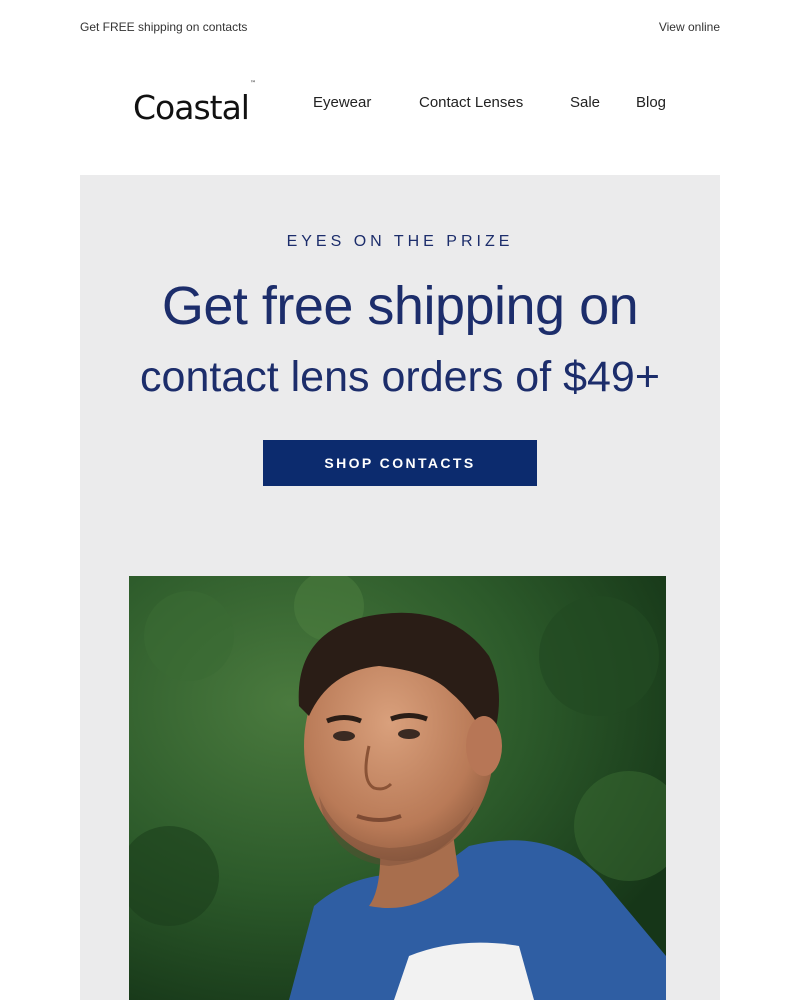 This screenshot has width=800, height=1000. What do you see at coordinates (400, 377) in the screenshot?
I see `hero-headline-line2: contact lens orders of $49+` at bounding box center [400, 377].